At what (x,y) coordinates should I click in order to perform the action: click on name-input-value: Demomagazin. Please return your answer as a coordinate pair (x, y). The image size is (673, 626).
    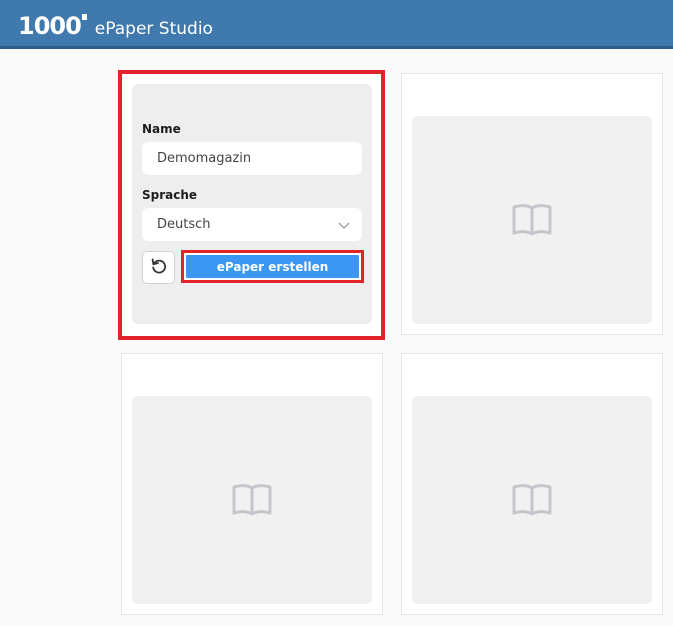
    Looking at the image, I should click on (204, 158).